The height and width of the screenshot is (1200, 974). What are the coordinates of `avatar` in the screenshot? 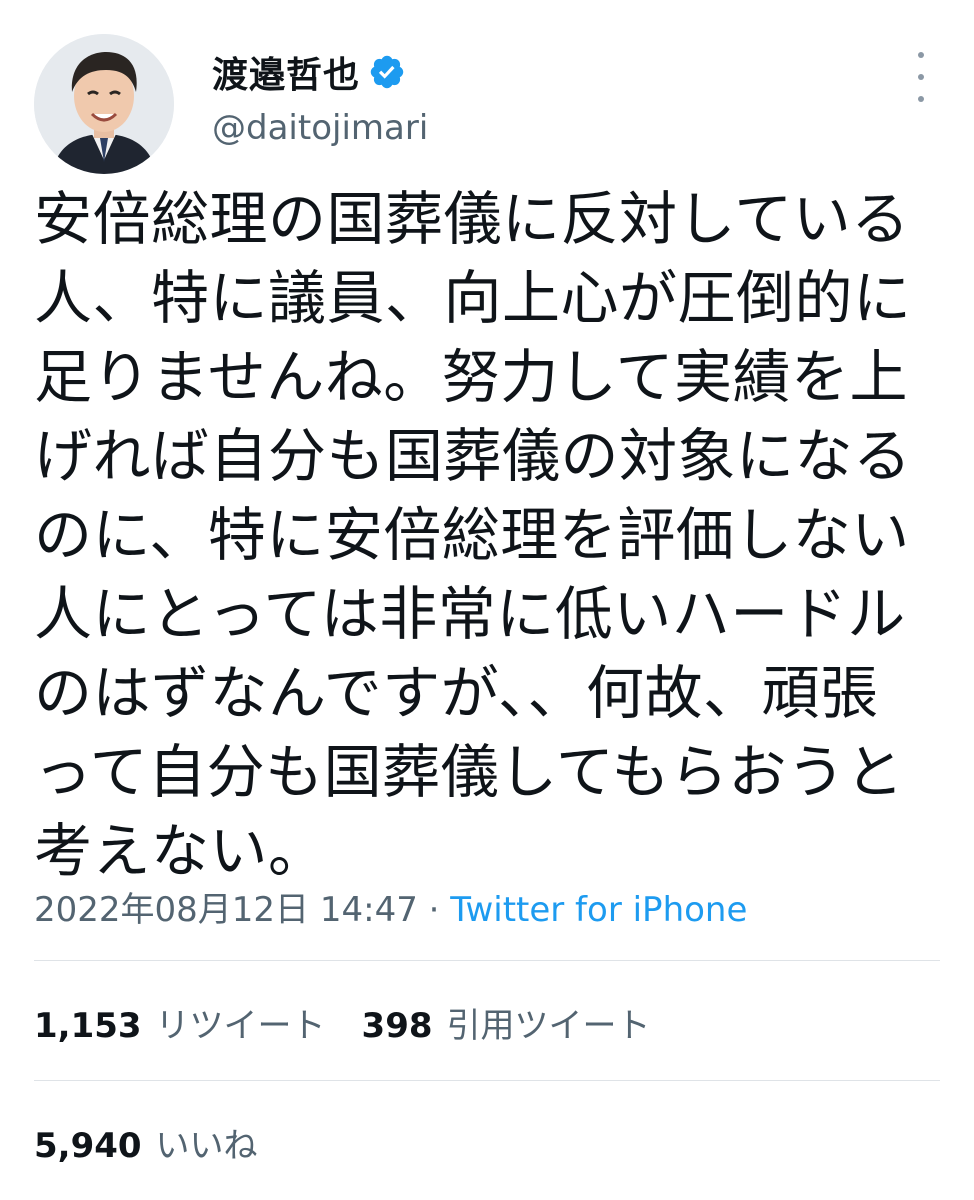 It's located at (104, 104).